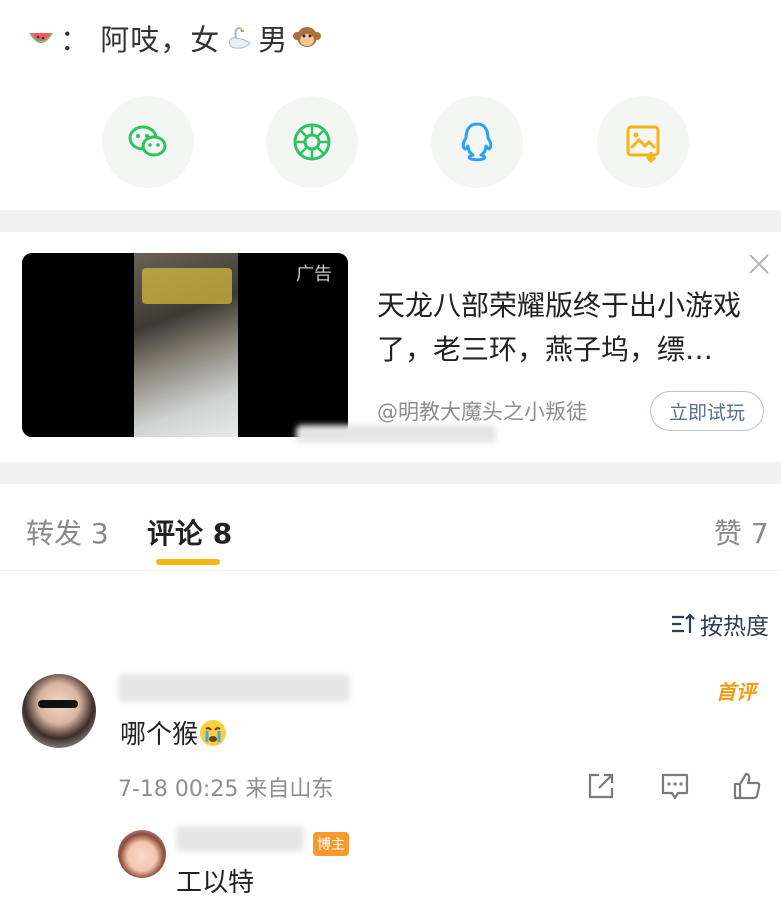 The height and width of the screenshot is (899, 781). What do you see at coordinates (240, 37) in the screenshot?
I see `swan-icon` at bounding box center [240, 37].